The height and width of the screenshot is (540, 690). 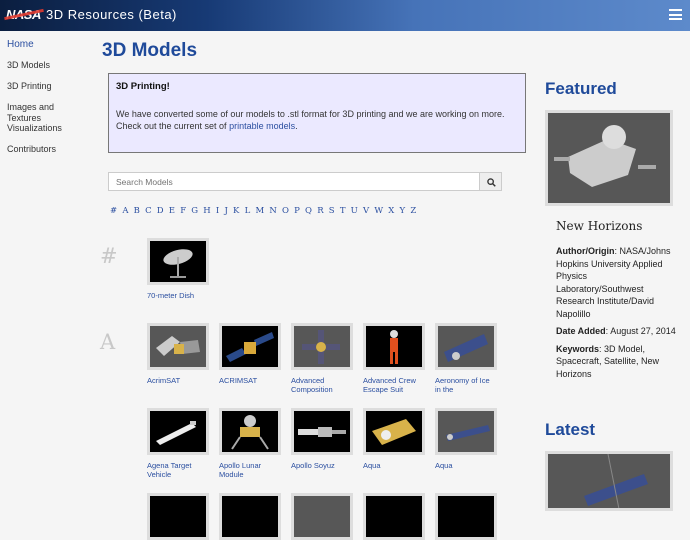 What do you see at coordinates (609, 481) in the screenshot?
I see `latest-image` at bounding box center [609, 481].